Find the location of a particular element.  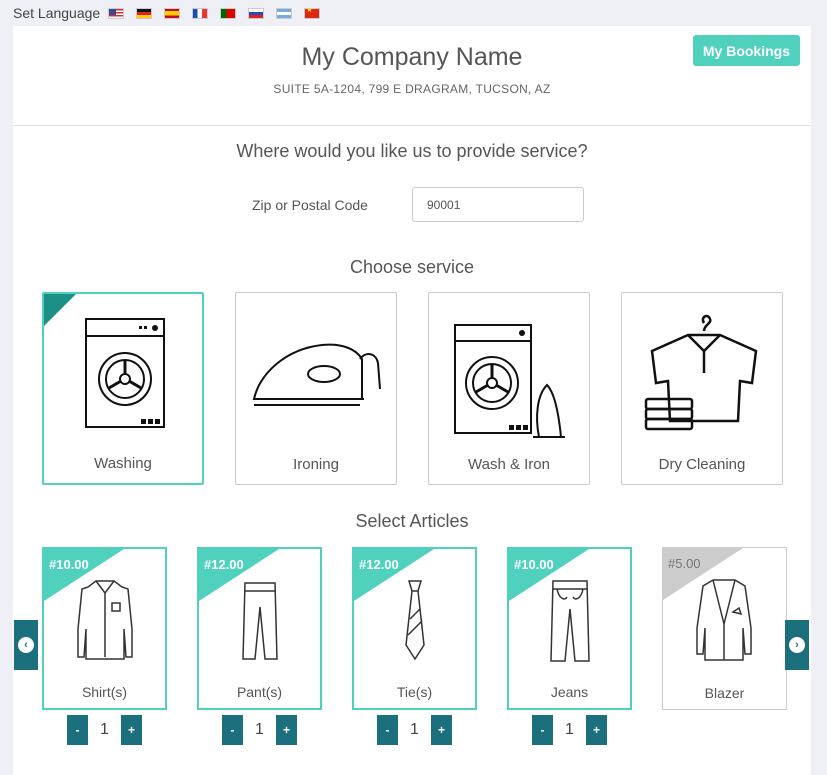

service-label: Wash & Iron is located at coordinates (509, 464).